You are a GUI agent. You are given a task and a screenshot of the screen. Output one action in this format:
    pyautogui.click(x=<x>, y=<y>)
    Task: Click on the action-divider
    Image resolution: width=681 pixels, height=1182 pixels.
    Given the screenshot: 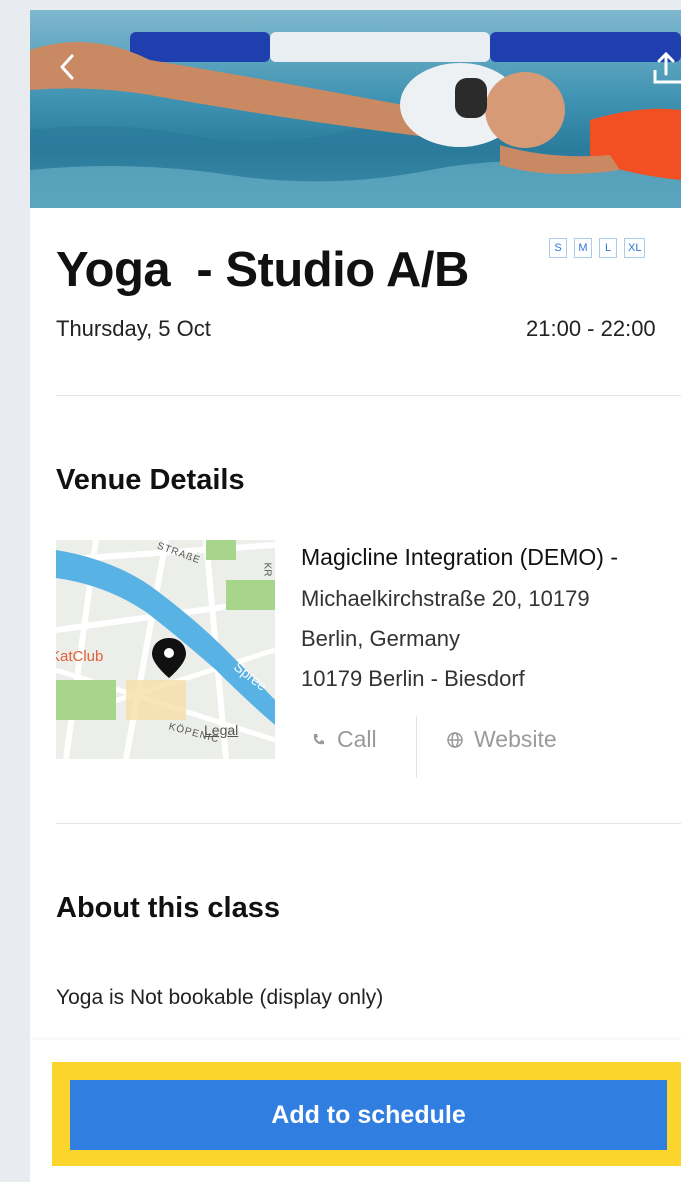 What is the action you would take?
    pyautogui.click(x=416, y=747)
    